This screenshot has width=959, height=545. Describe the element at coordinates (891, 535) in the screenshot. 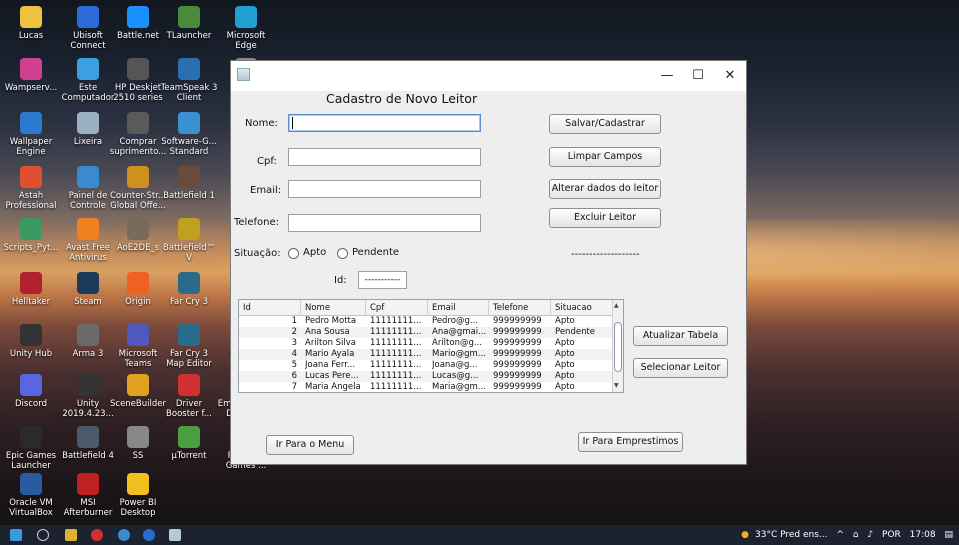

I see `language-indicator: POR` at that location.